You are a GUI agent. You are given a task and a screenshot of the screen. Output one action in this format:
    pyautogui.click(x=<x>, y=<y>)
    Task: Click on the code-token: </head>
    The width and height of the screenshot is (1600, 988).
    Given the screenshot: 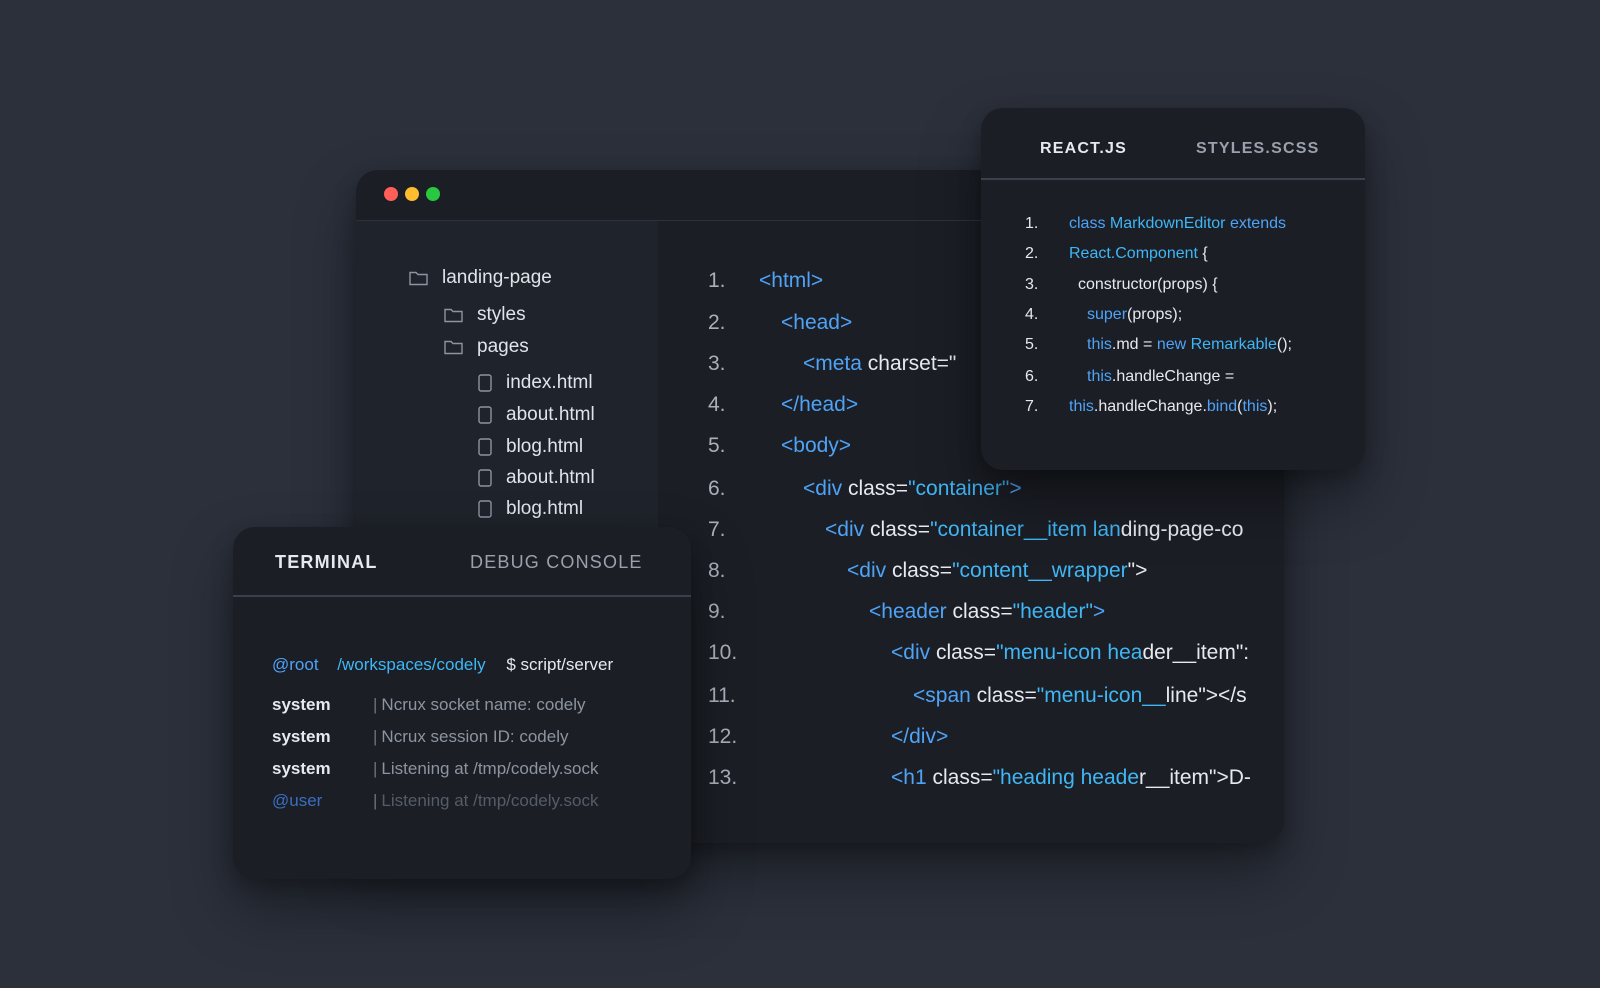 What is the action you would take?
    pyautogui.click(x=820, y=404)
    